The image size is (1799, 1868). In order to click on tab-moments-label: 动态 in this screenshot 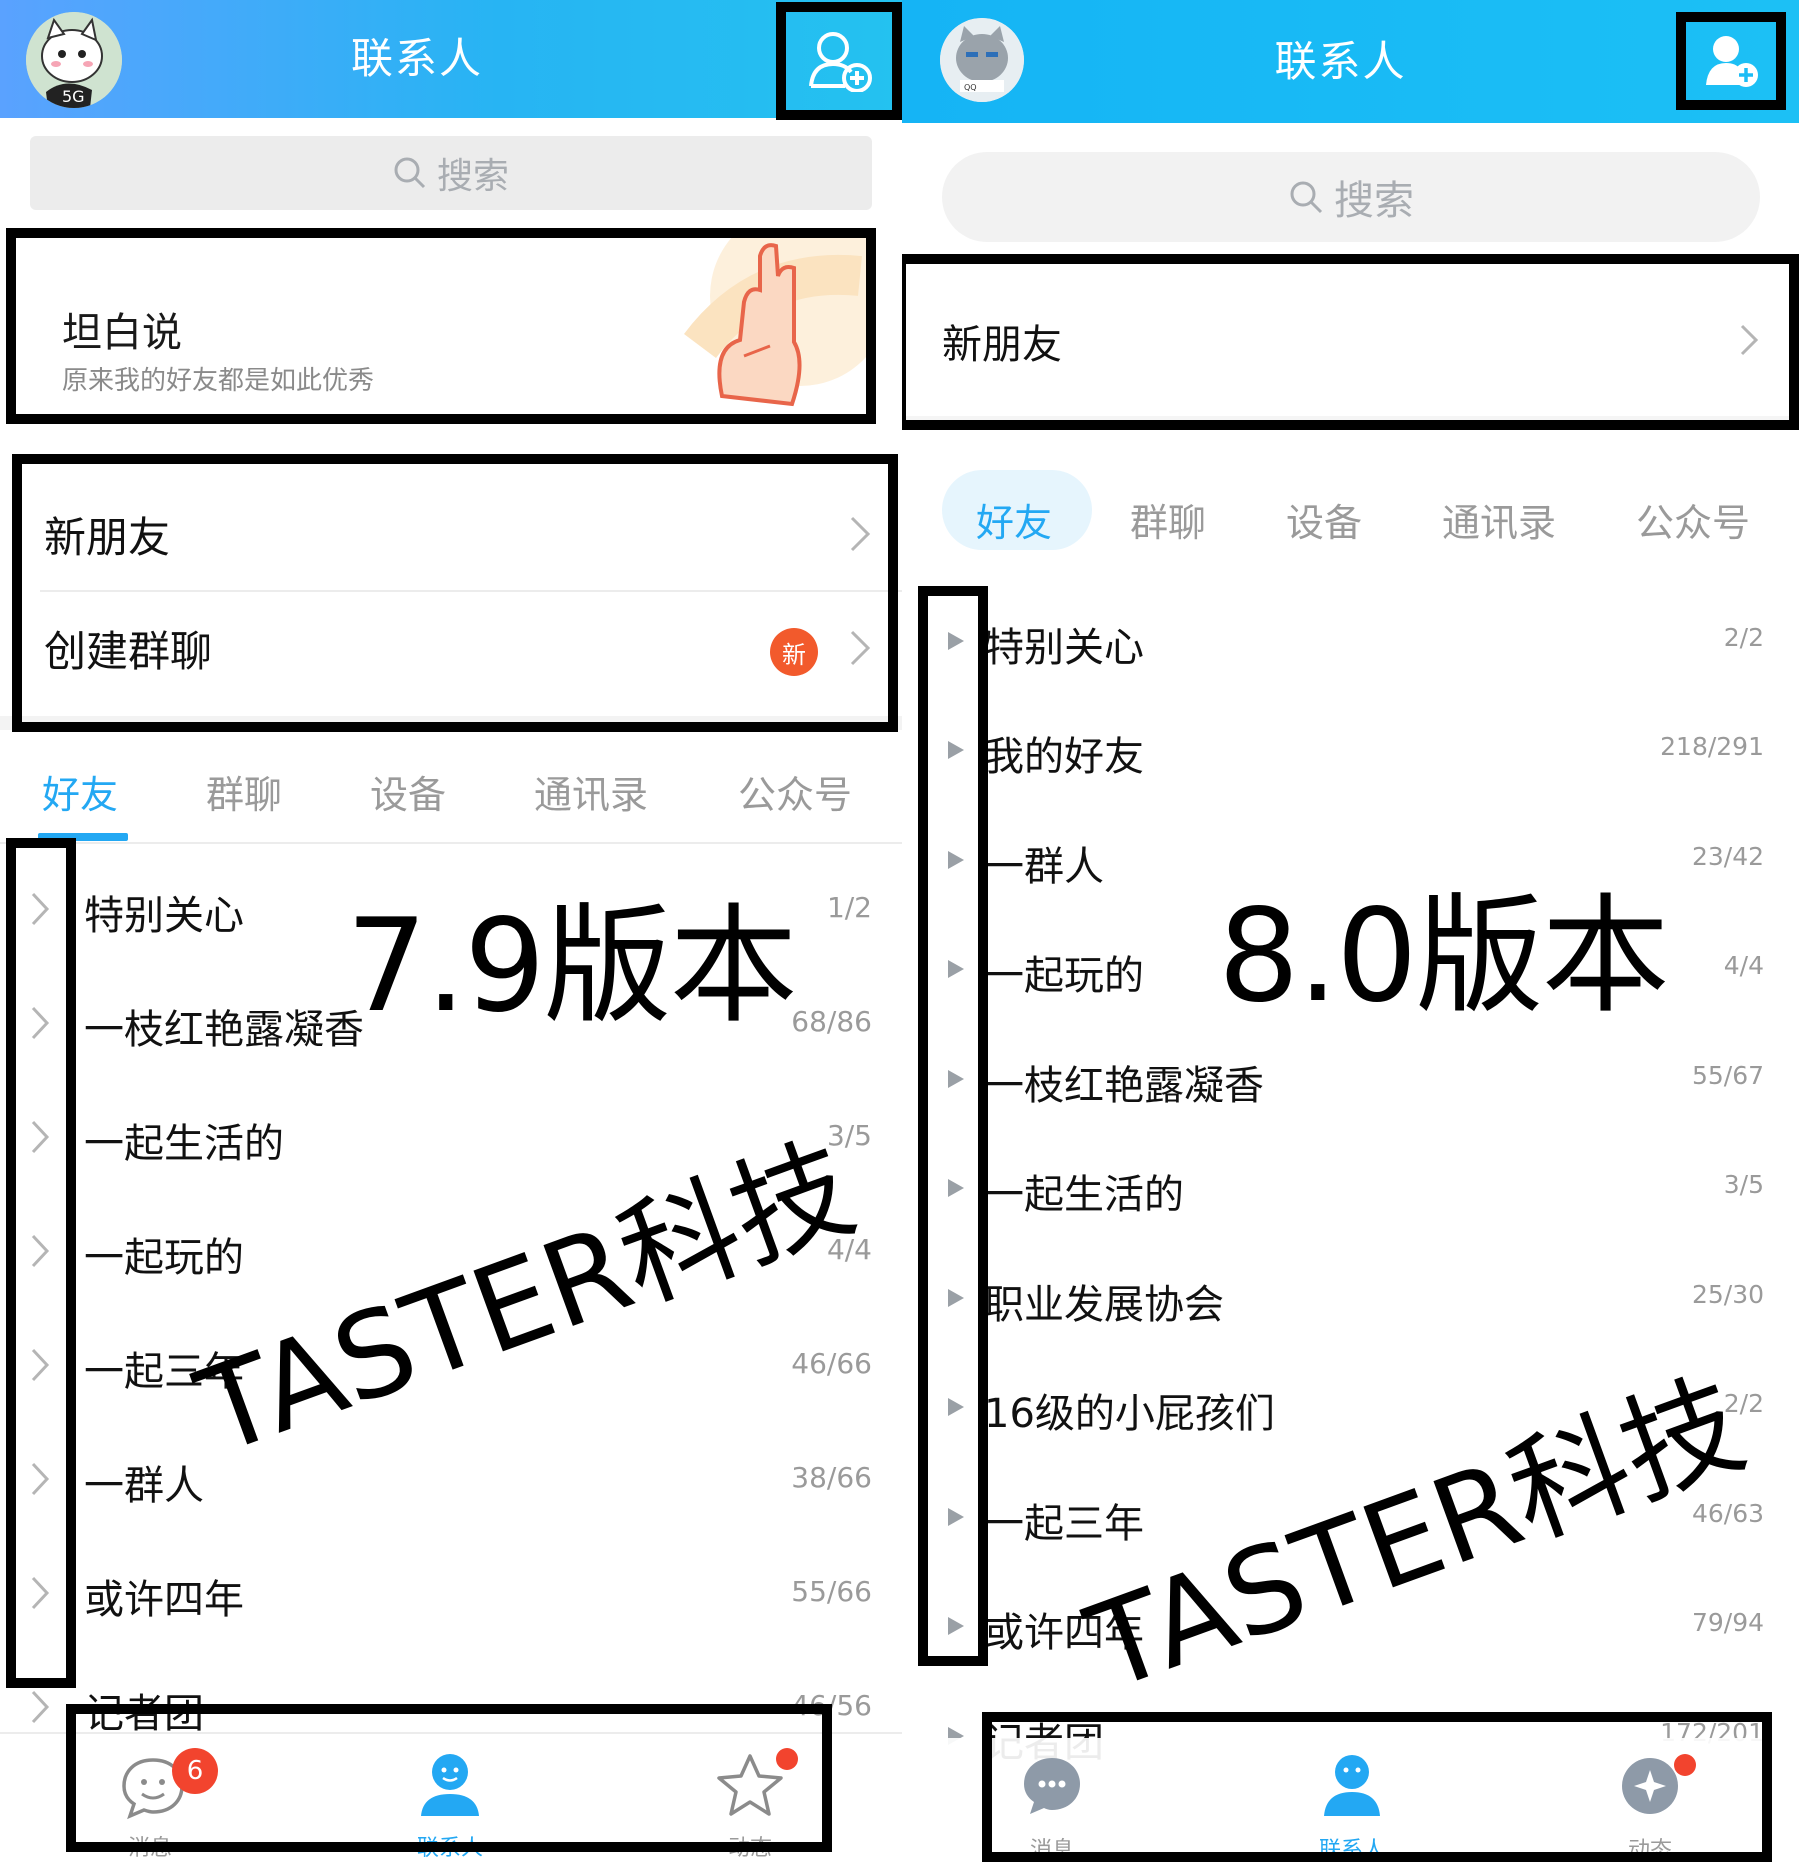, I will do `click(1649, 1850)`.